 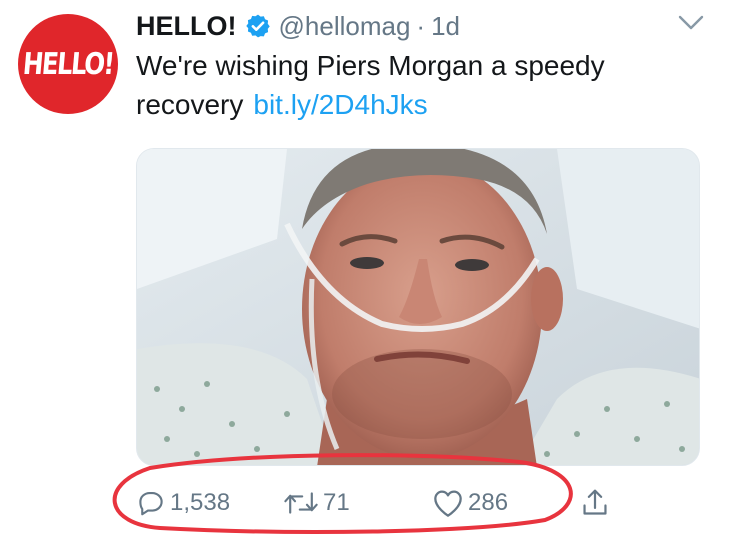 What do you see at coordinates (186, 26) in the screenshot?
I see `display-name: HELLO!` at bounding box center [186, 26].